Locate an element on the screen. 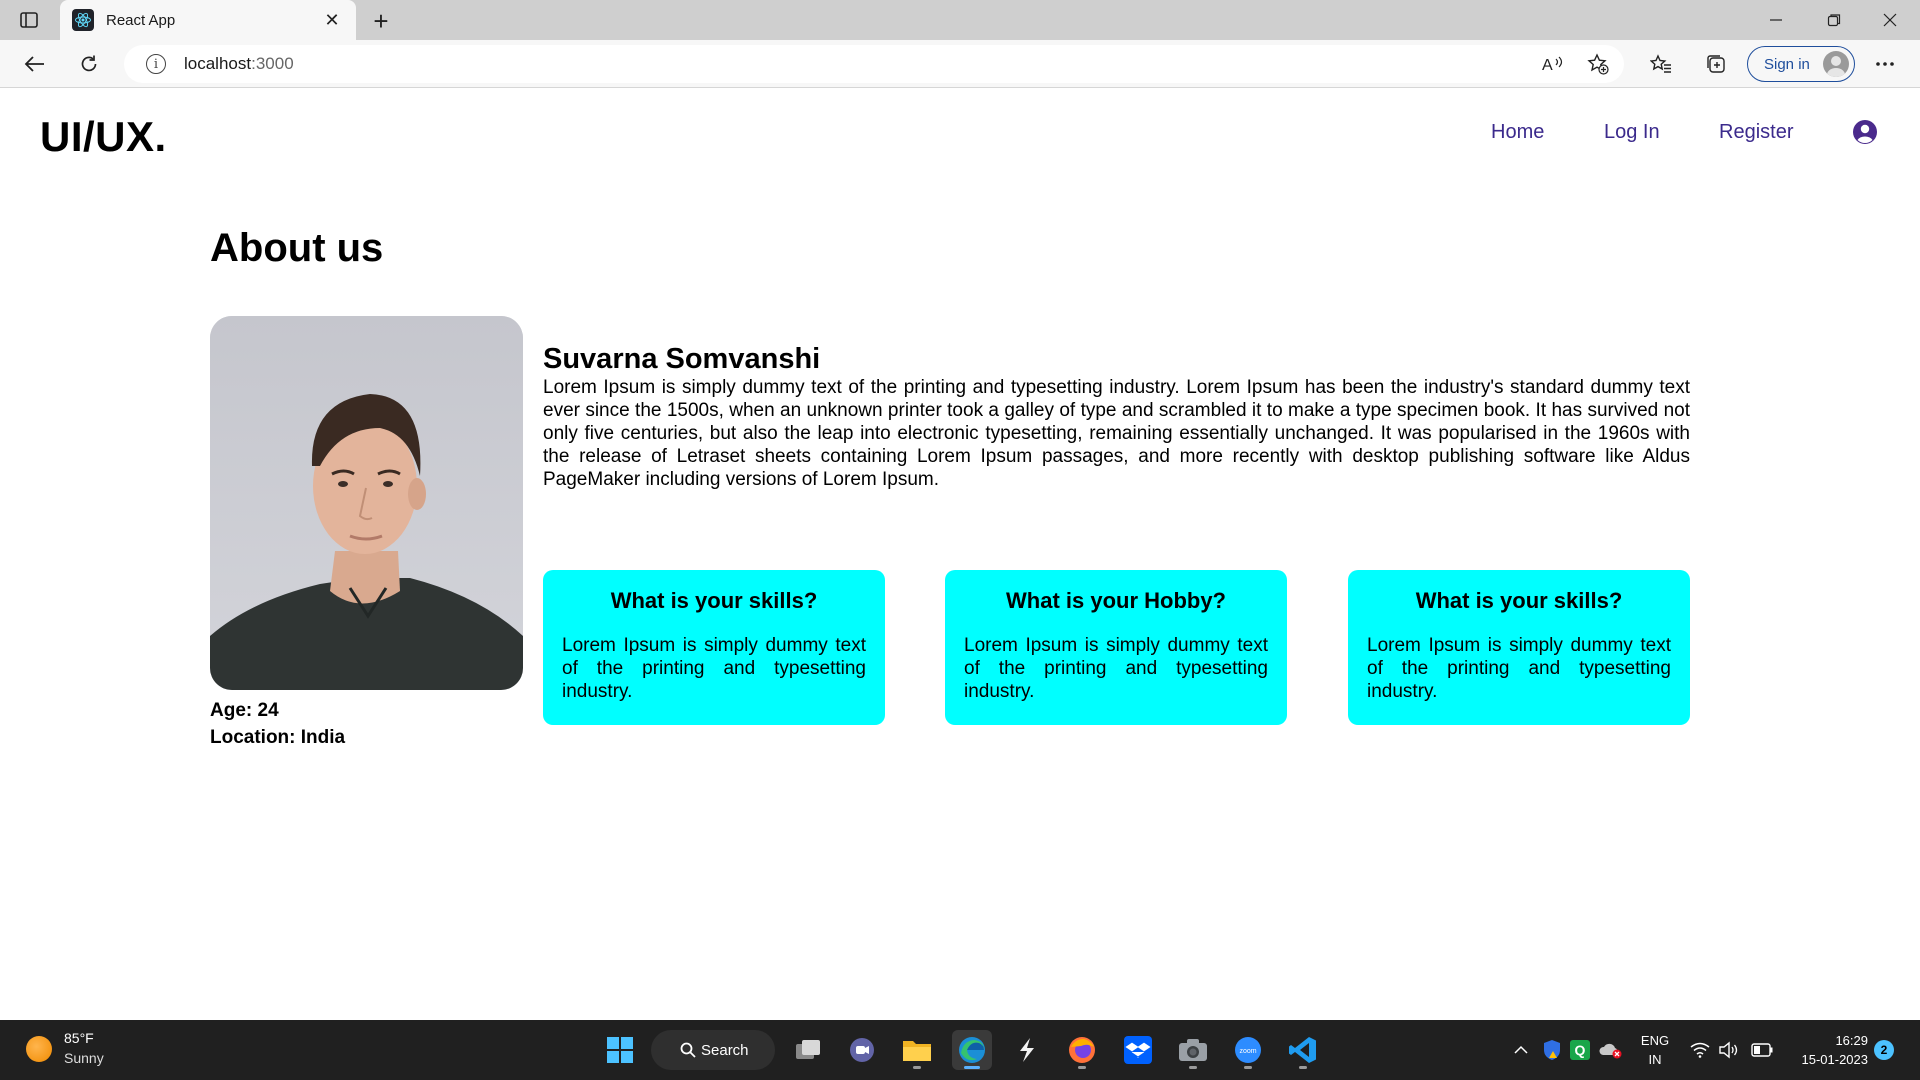 The width and height of the screenshot is (1920, 1080). dropbox-icon is located at coordinates (1138, 1050).